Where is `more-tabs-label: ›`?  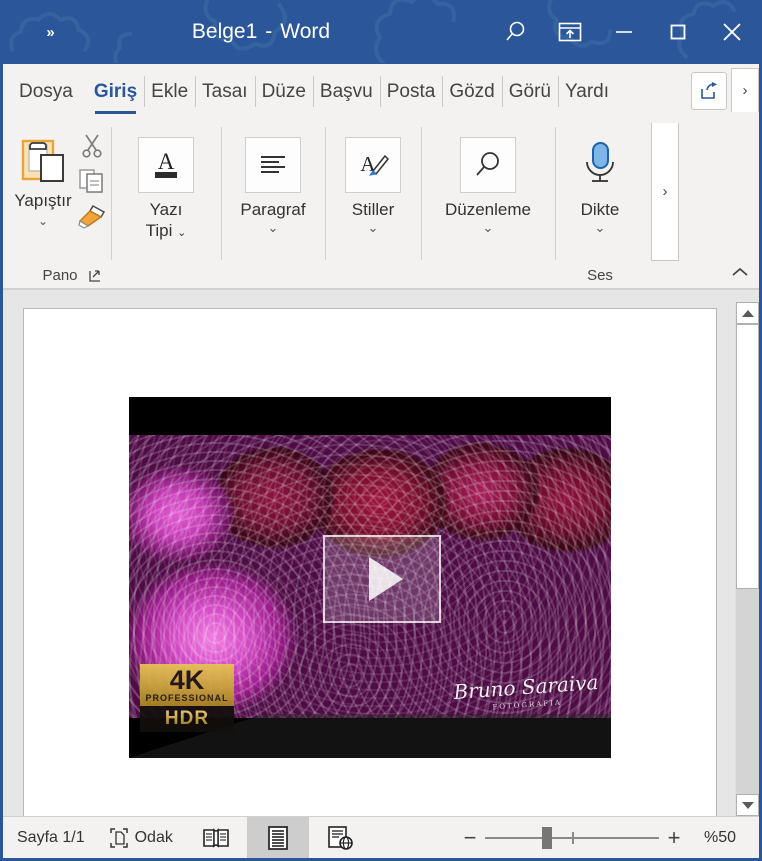 more-tabs-label: › is located at coordinates (745, 90).